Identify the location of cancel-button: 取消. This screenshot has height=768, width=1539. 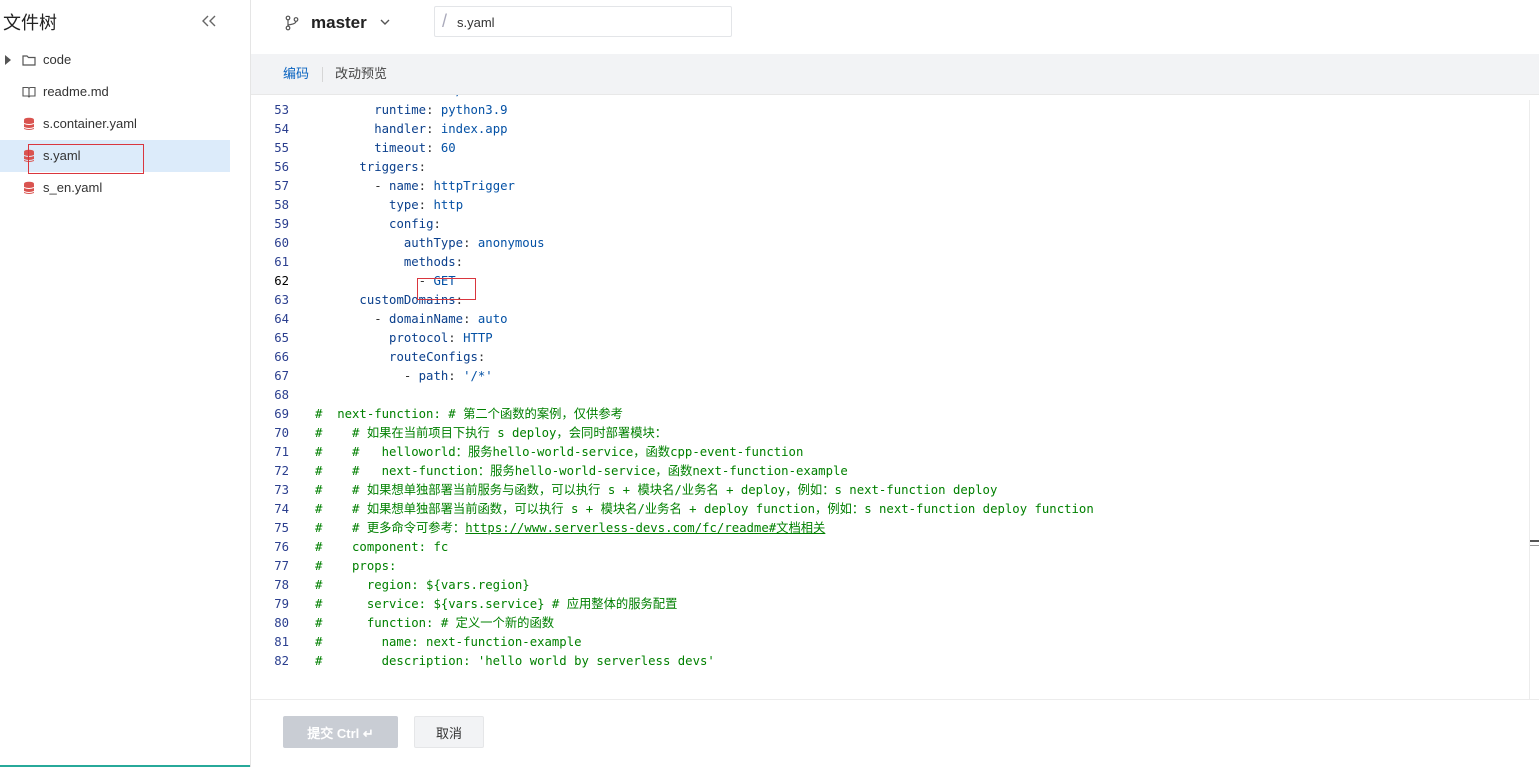
(449, 732).